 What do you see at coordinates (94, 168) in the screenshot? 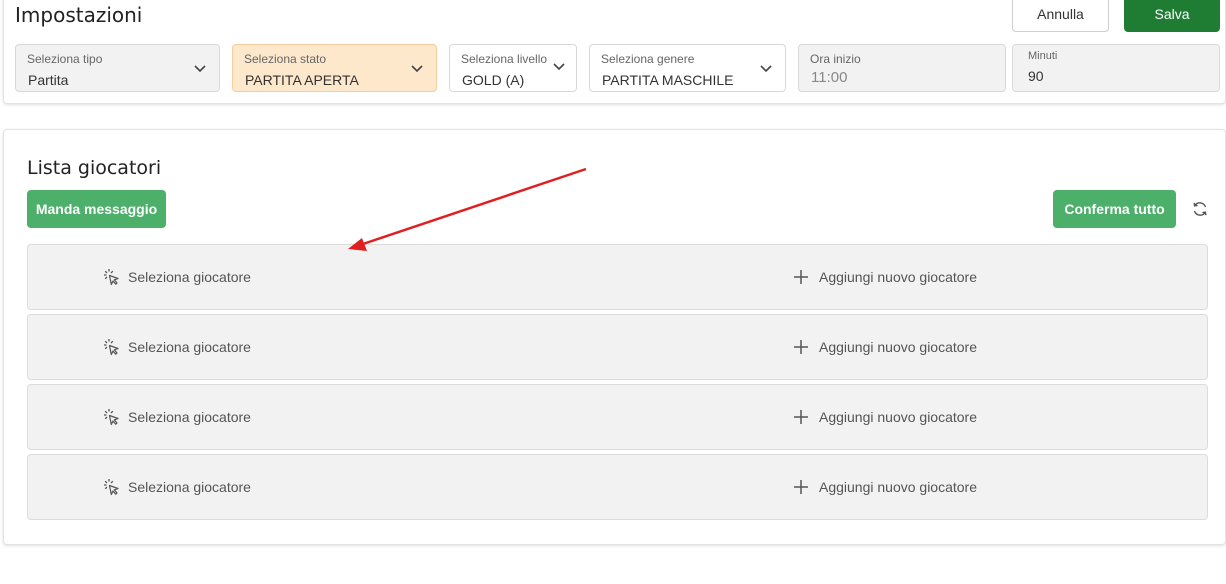
I see `players-title: Lista giocatori` at bounding box center [94, 168].